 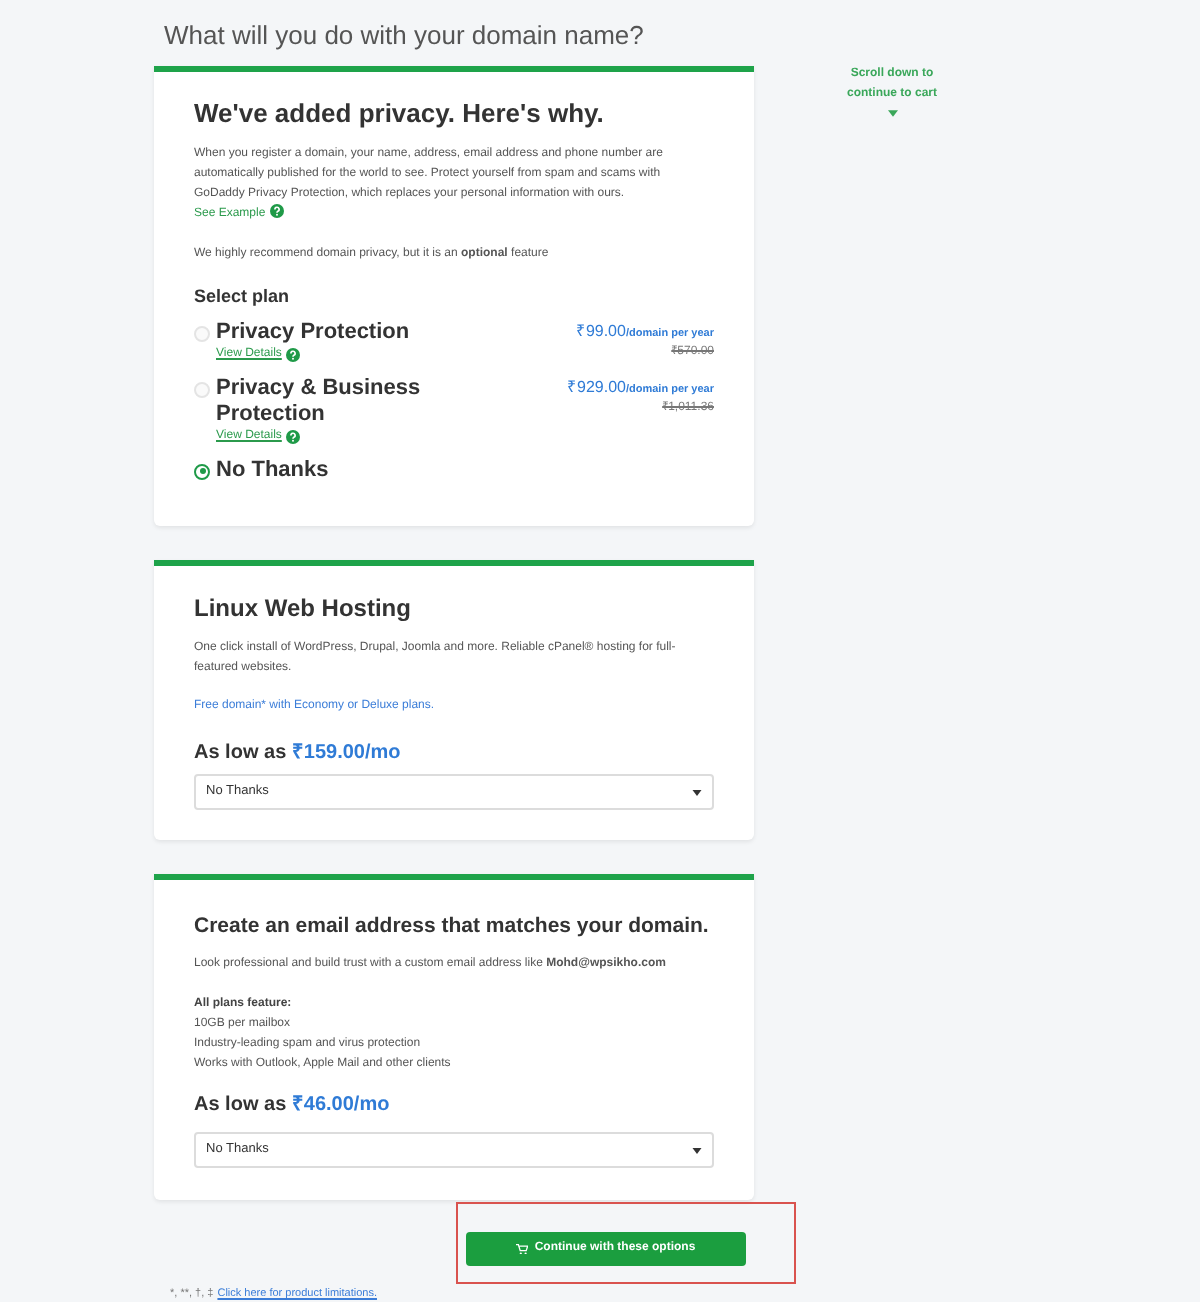 I want to click on plan-name: Privacy Protection, so click(x=314, y=333).